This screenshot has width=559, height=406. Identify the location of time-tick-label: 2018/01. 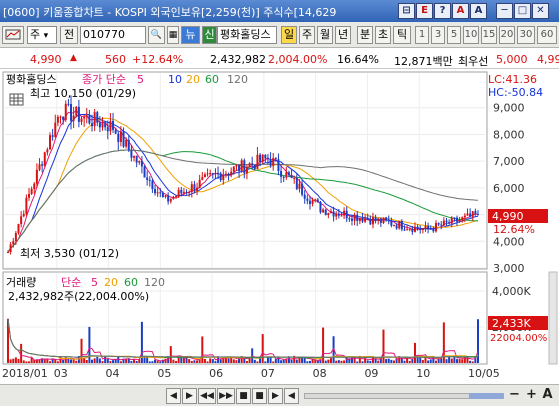
(25, 373).